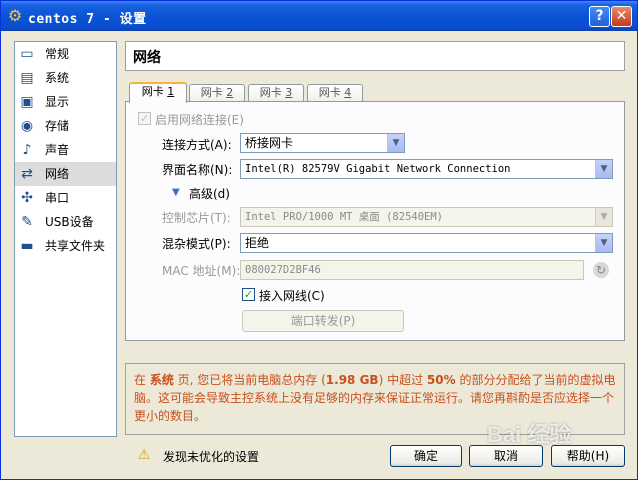  What do you see at coordinates (27, 174) in the screenshot?
I see `network-icon: ⇄` at bounding box center [27, 174].